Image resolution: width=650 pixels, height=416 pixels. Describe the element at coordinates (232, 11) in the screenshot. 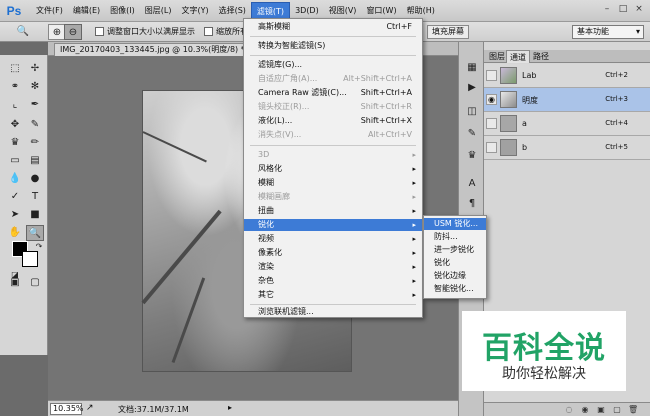

I see `menu-select: 选择(S)` at that location.